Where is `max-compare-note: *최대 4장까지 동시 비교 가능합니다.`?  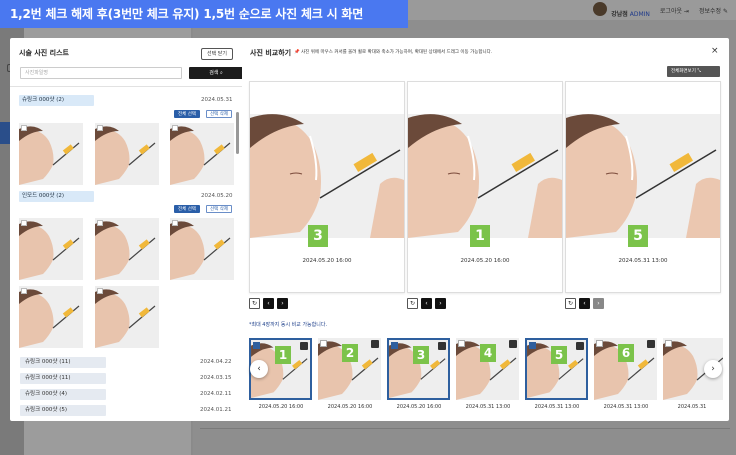 max-compare-note: *최대 4장까지 동시 비교 가능합니다. is located at coordinates (288, 325).